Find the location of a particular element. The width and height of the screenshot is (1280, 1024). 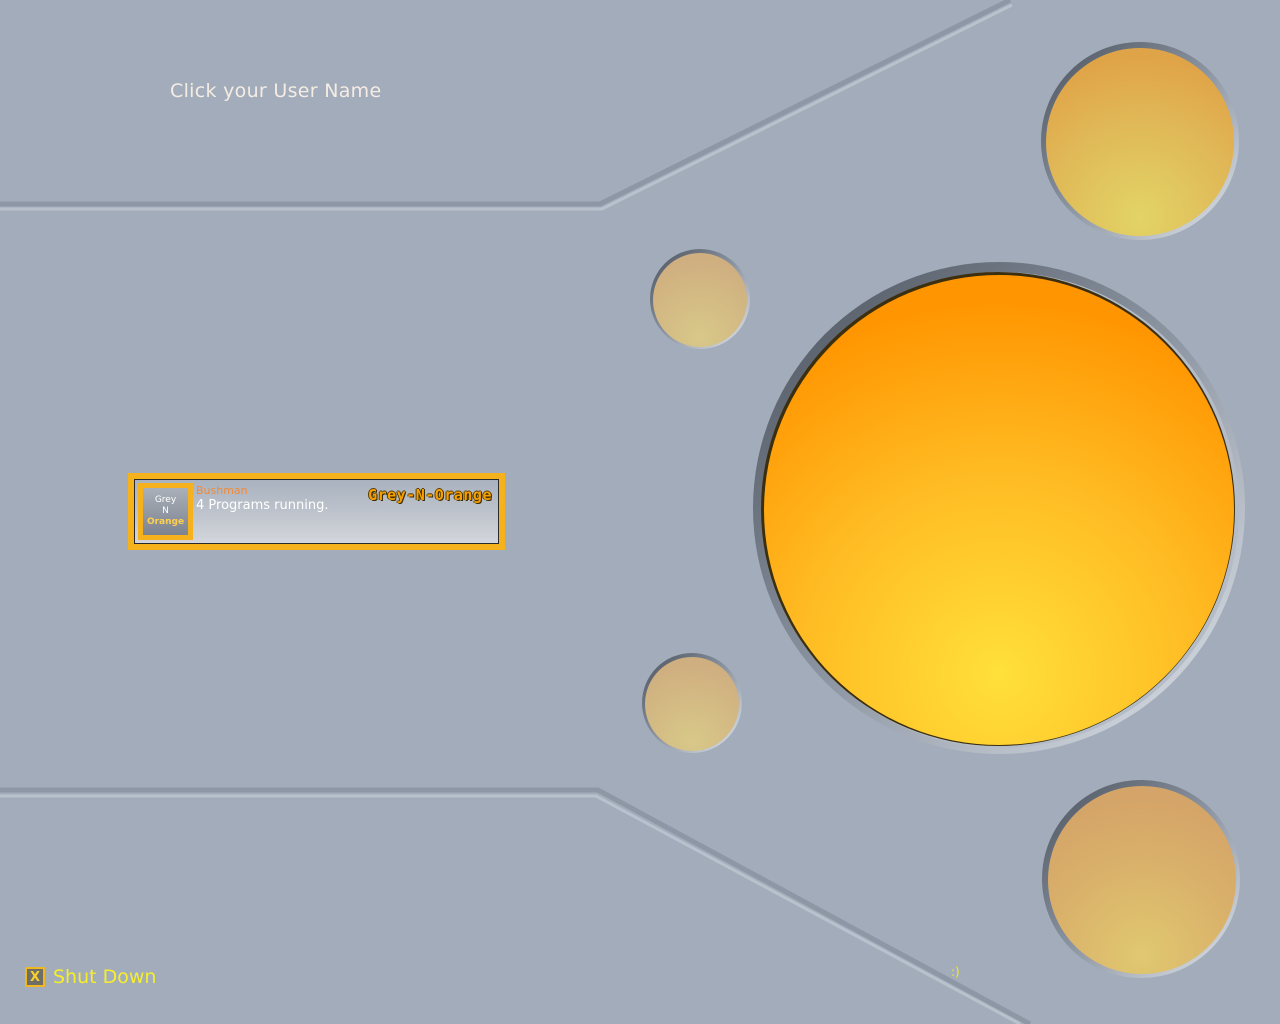

avatar-line-1: Grey is located at coordinates (165, 500).